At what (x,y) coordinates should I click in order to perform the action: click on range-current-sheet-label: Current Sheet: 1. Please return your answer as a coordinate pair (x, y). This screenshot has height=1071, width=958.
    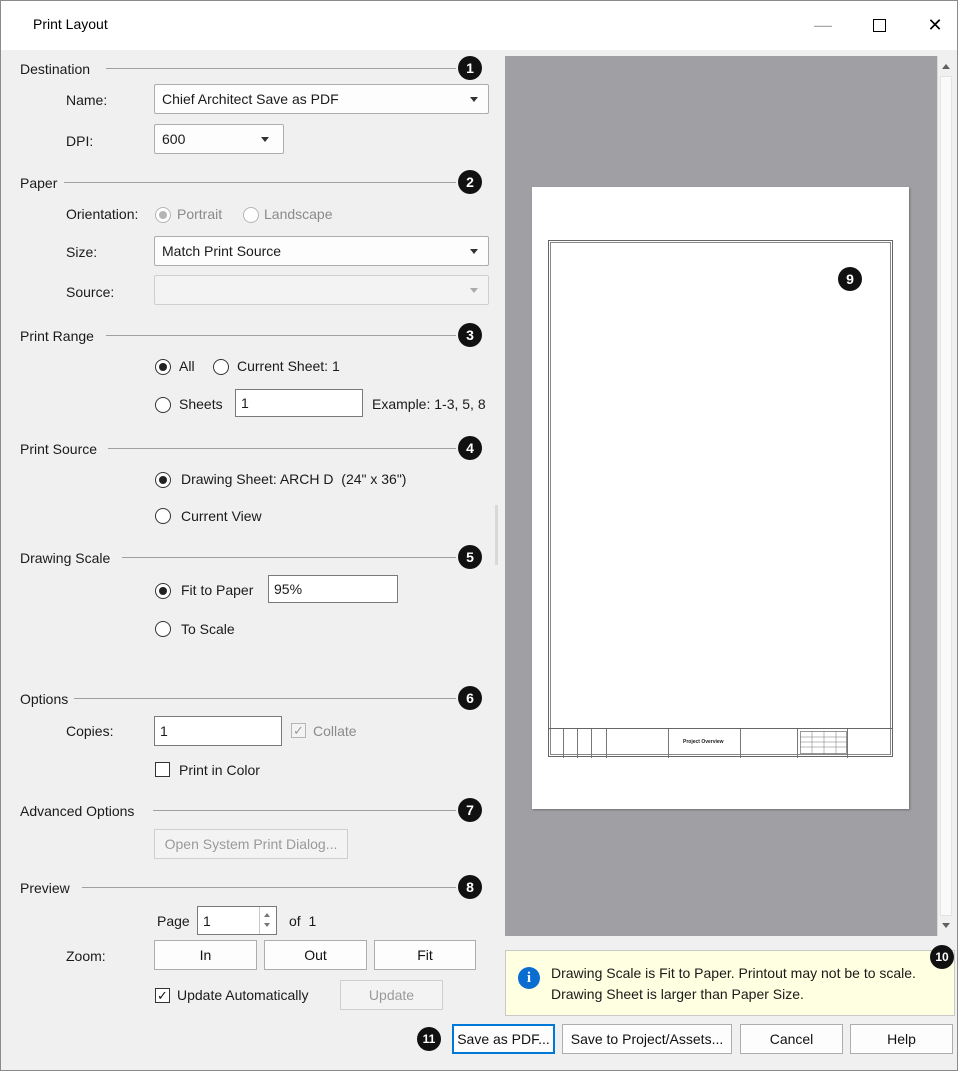
    Looking at the image, I should click on (288, 366).